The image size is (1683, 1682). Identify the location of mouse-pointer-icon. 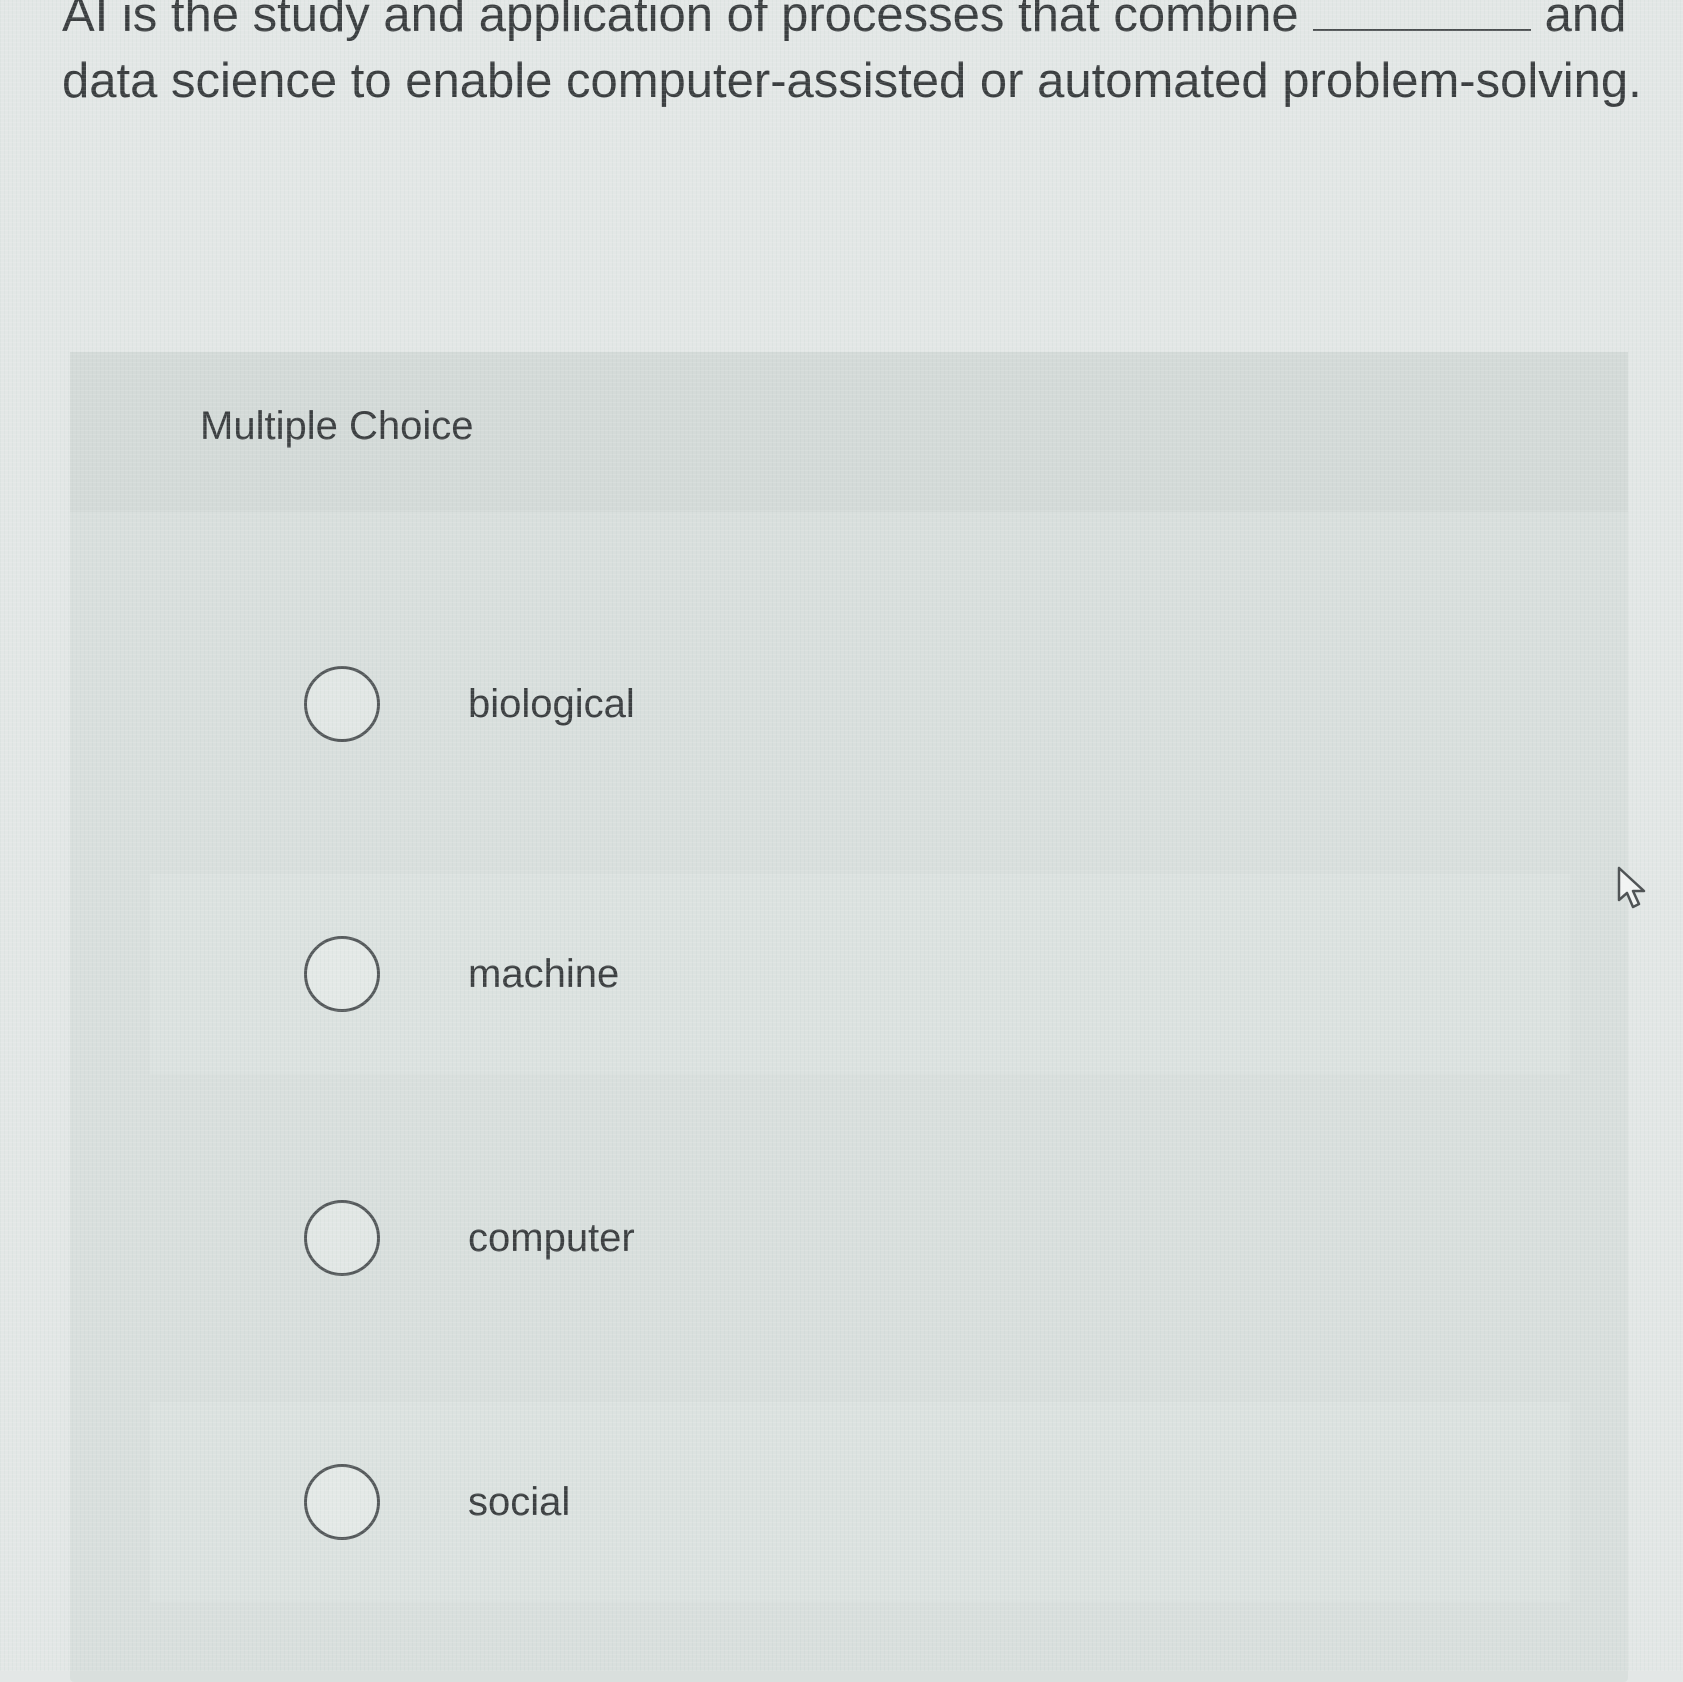
(1631, 887).